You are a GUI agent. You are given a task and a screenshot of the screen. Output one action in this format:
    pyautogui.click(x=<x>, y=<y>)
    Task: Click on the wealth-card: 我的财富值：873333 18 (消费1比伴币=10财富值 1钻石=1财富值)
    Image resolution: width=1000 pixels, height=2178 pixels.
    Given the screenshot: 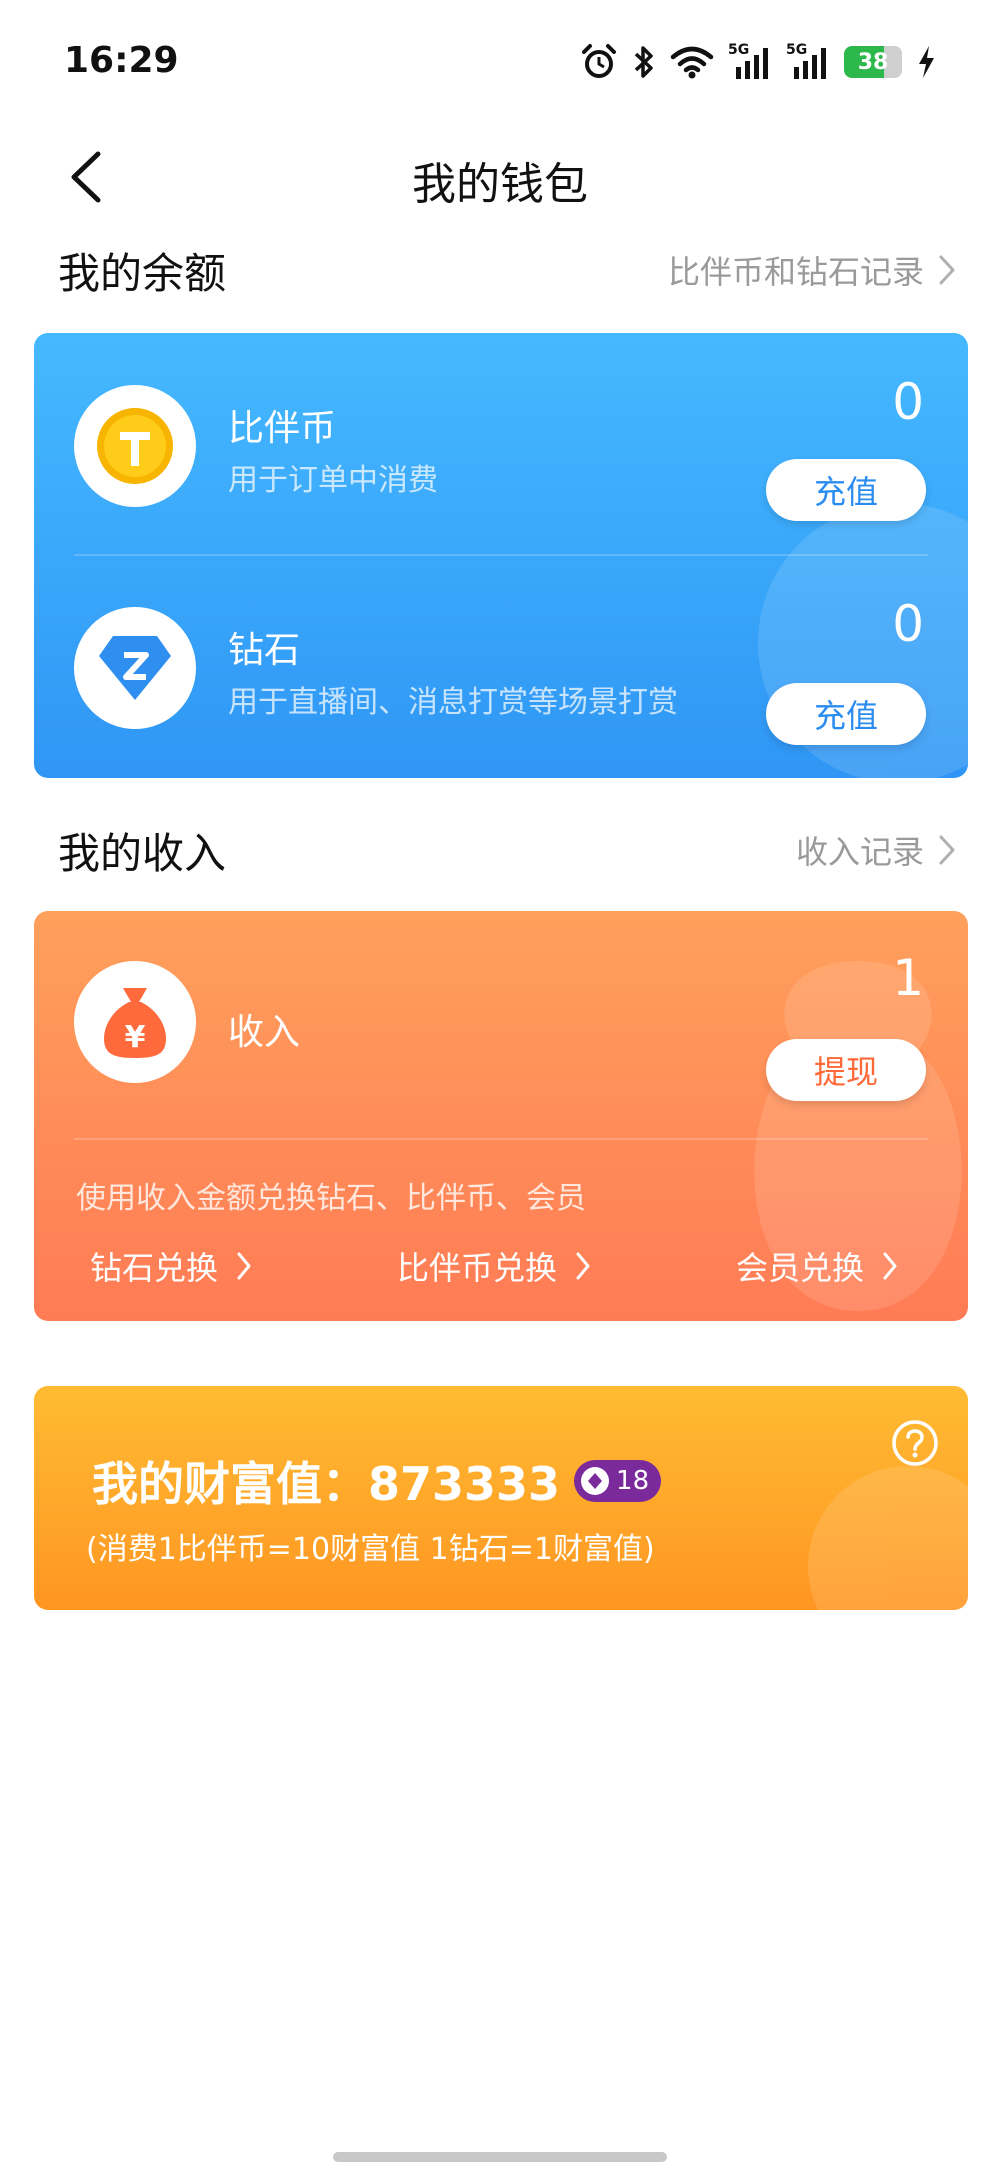 What is the action you would take?
    pyautogui.click(x=501, y=1498)
    